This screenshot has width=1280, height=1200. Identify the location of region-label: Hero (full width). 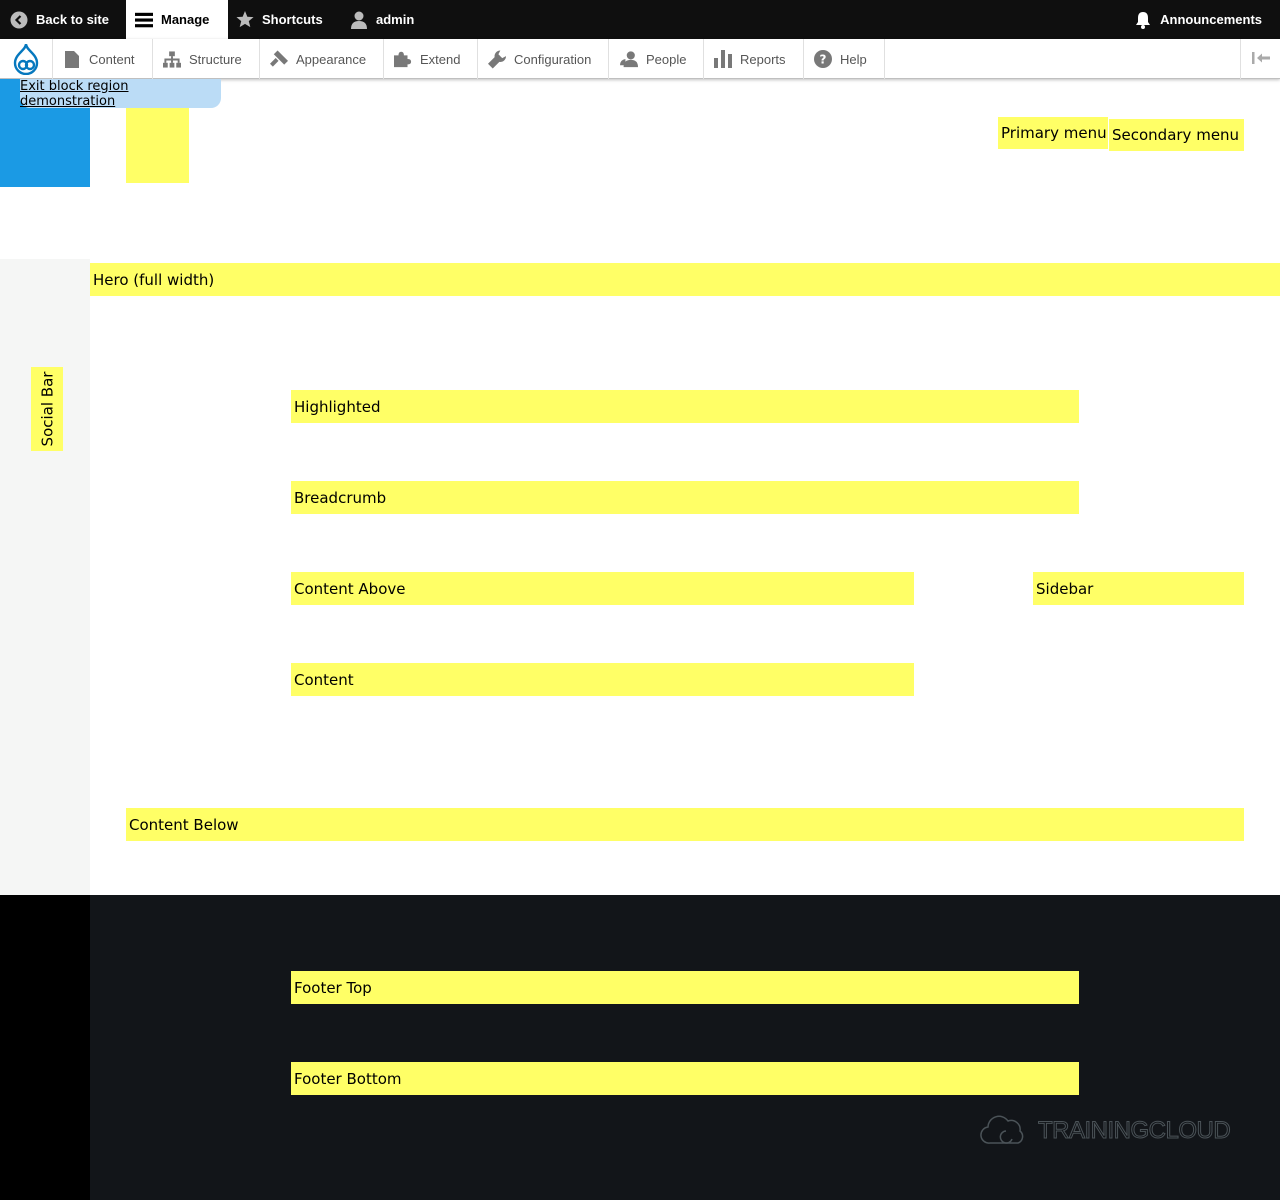
(154, 279).